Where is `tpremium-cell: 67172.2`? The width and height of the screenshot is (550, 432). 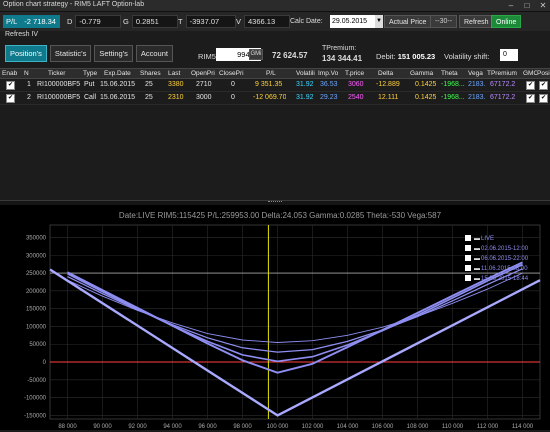 tpremium-cell: 67172.2 is located at coordinates (503, 84).